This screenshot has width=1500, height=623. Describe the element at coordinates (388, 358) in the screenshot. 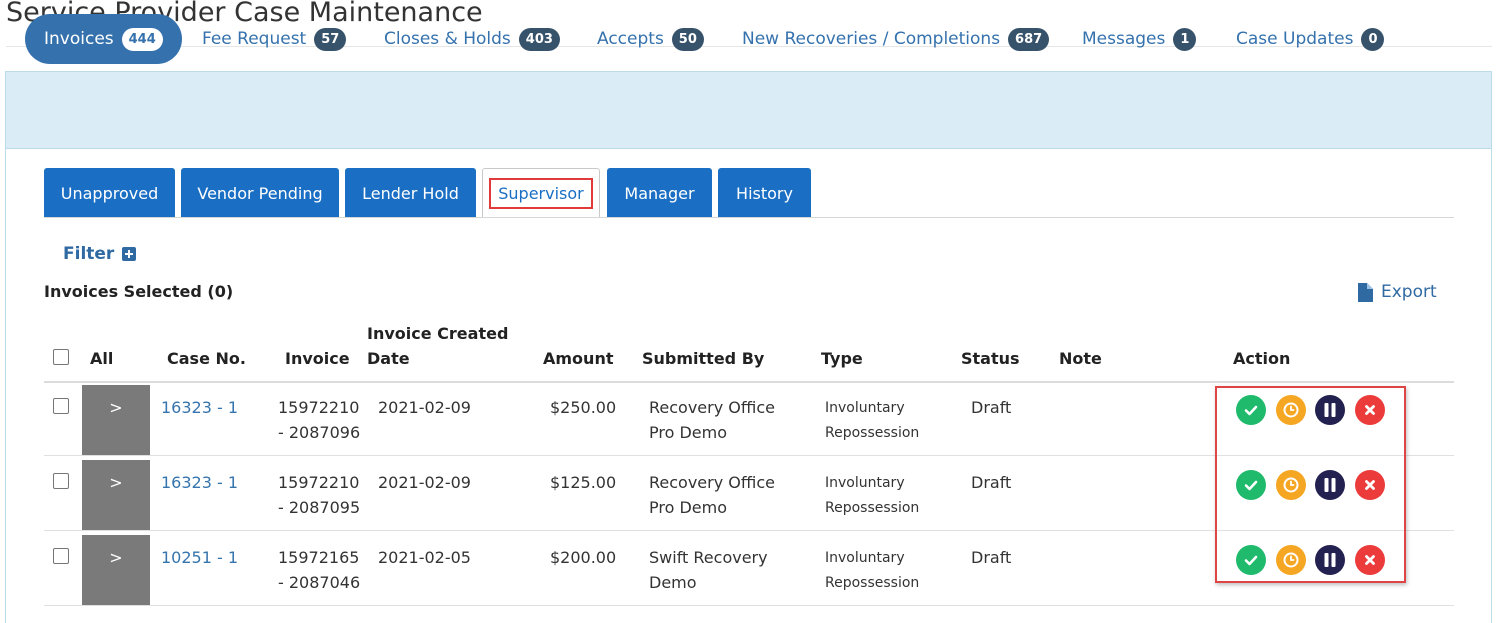

I see `header-created-date-line2: Date` at that location.